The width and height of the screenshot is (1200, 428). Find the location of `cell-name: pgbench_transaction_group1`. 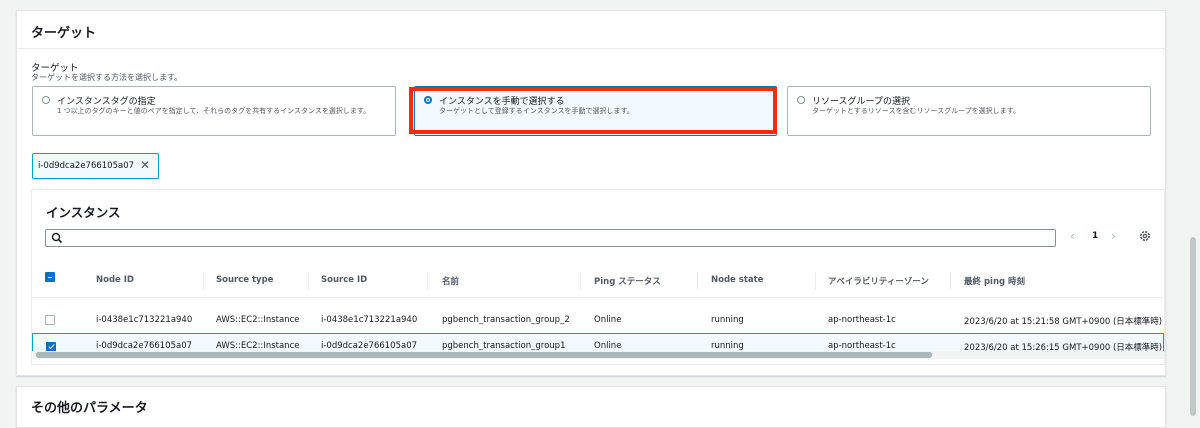

cell-name: pgbench_transaction_group1 is located at coordinates (504, 346).